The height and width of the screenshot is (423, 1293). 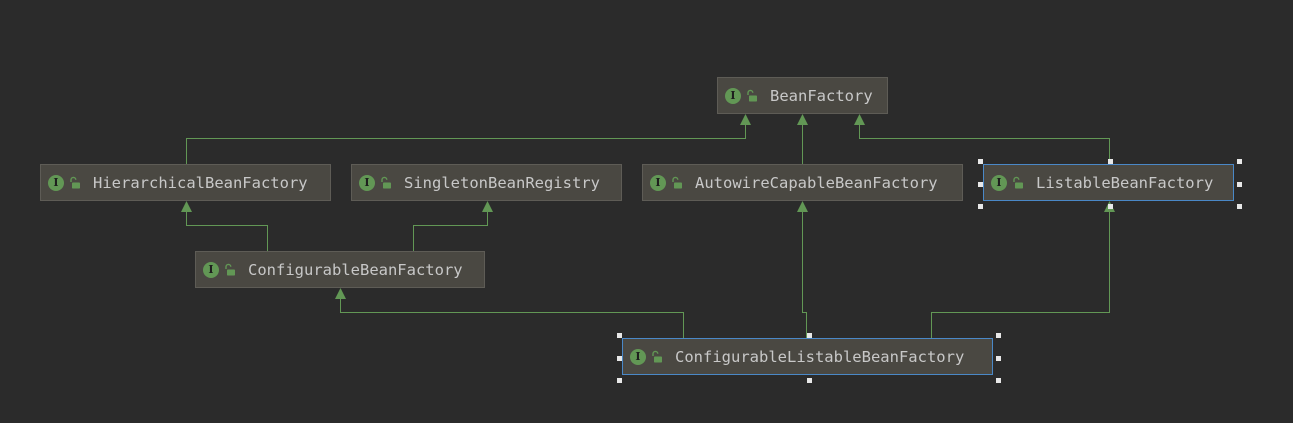 I want to click on node-label: ConfigurableListableBeanFactory, so click(x=820, y=356).